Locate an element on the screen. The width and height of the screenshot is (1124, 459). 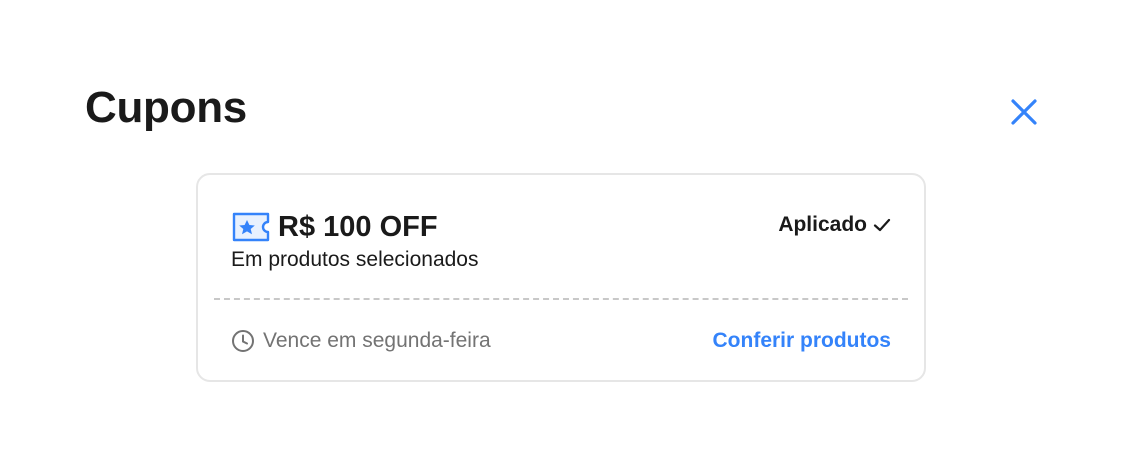
view-products-link: Conferir produtos is located at coordinates (802, 341).